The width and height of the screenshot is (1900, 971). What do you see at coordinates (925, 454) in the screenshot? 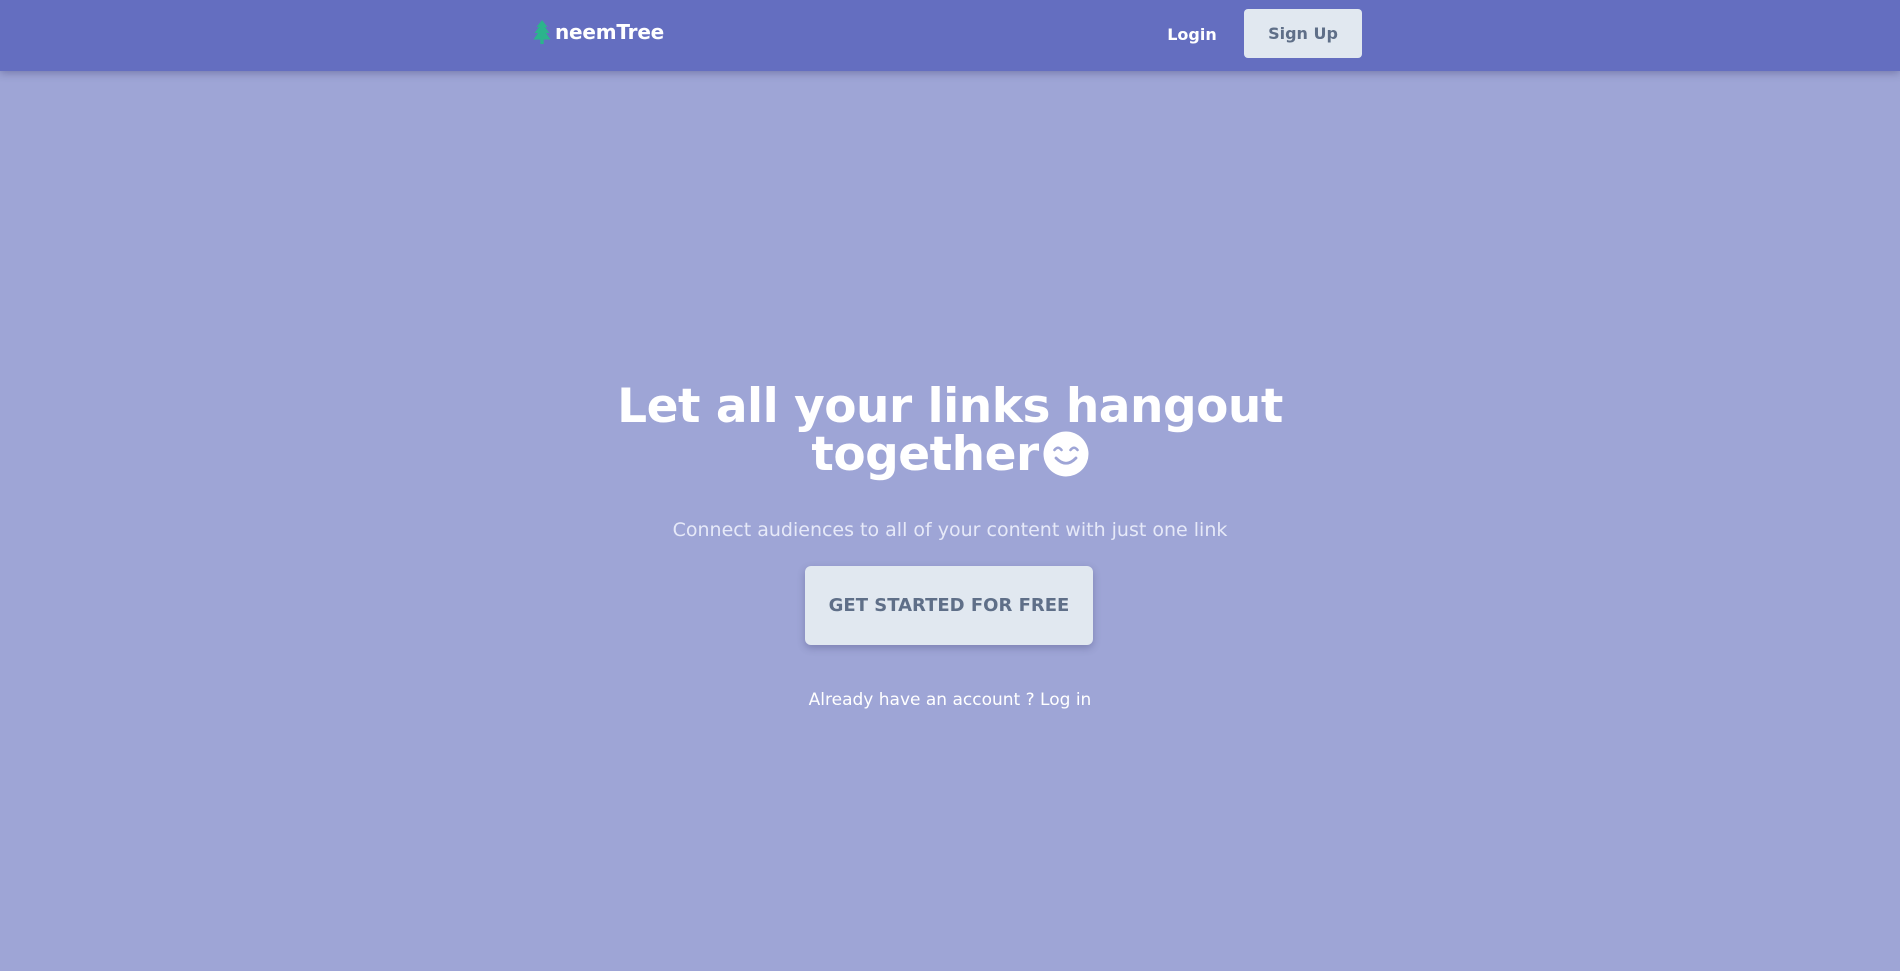
I see `headline-line-2: together` at bounding box center [925, 454].